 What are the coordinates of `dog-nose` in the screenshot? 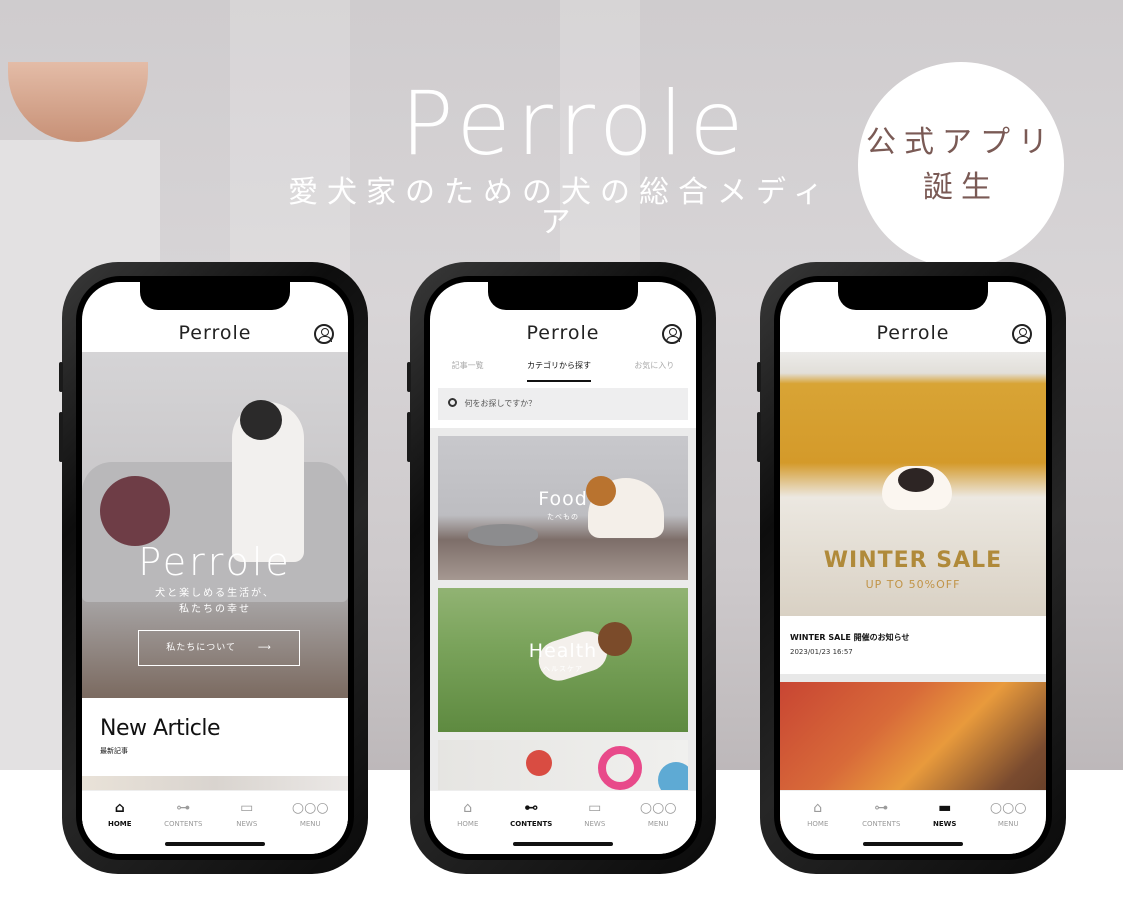 It's located at (916, 480).